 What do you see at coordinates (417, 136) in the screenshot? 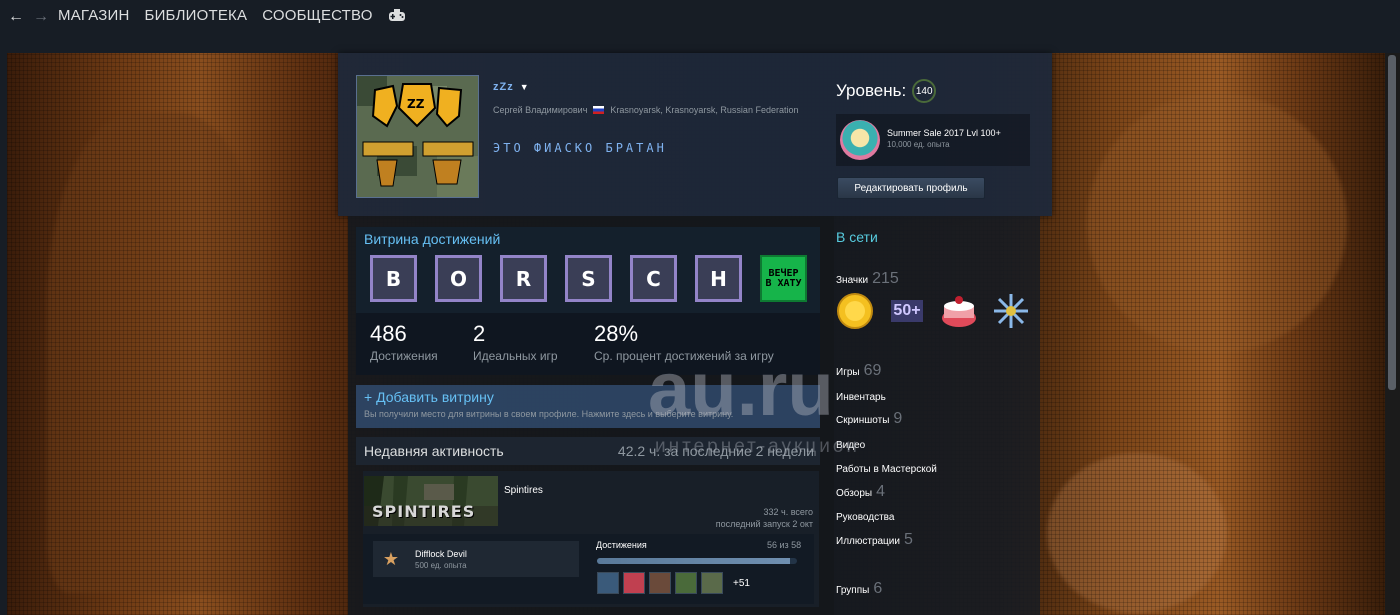
I see `avatar: ZZ` at bounding box center [417, 136].